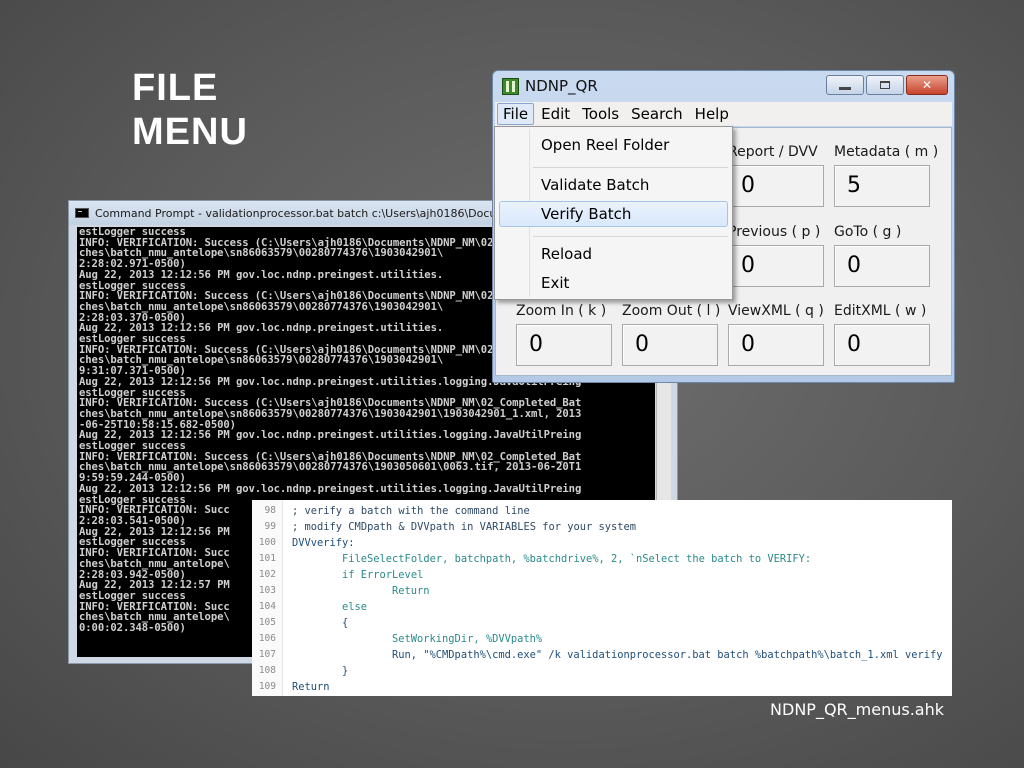  I want to click on window-controls: ✕, so click(887, 85).